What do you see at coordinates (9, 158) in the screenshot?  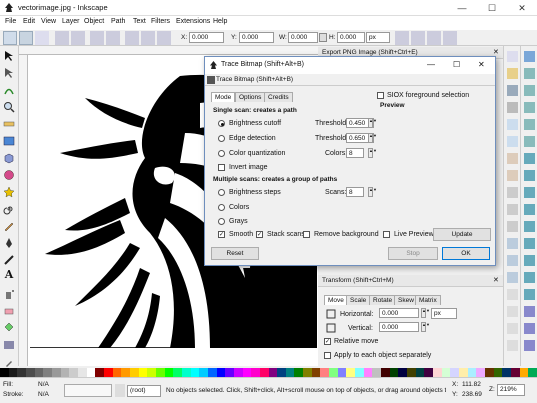 I see `3d-box-tool-icon` at bounding box center [9, 158].